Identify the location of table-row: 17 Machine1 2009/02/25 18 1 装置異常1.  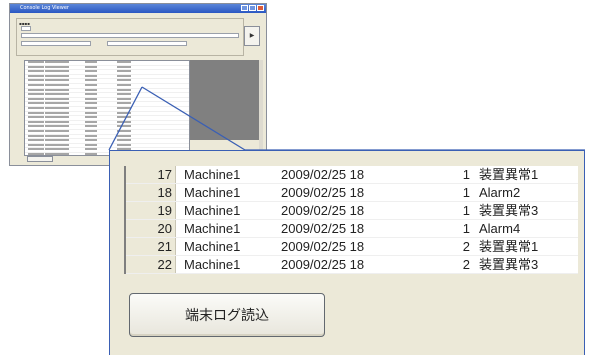
(352, 175).